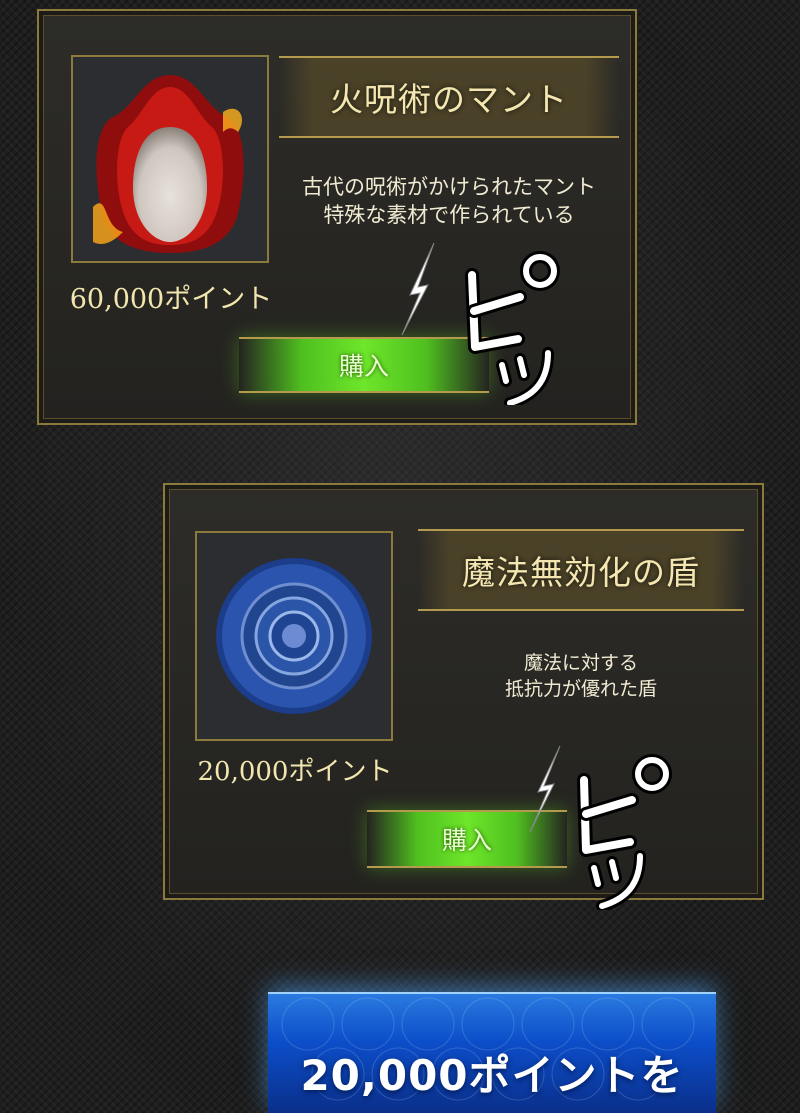 This screenshot has width=800, height=1113. I want to click on item-description: 古代の呪術がかけられたマント 特殊な素材で作られている, so click(449, 201).